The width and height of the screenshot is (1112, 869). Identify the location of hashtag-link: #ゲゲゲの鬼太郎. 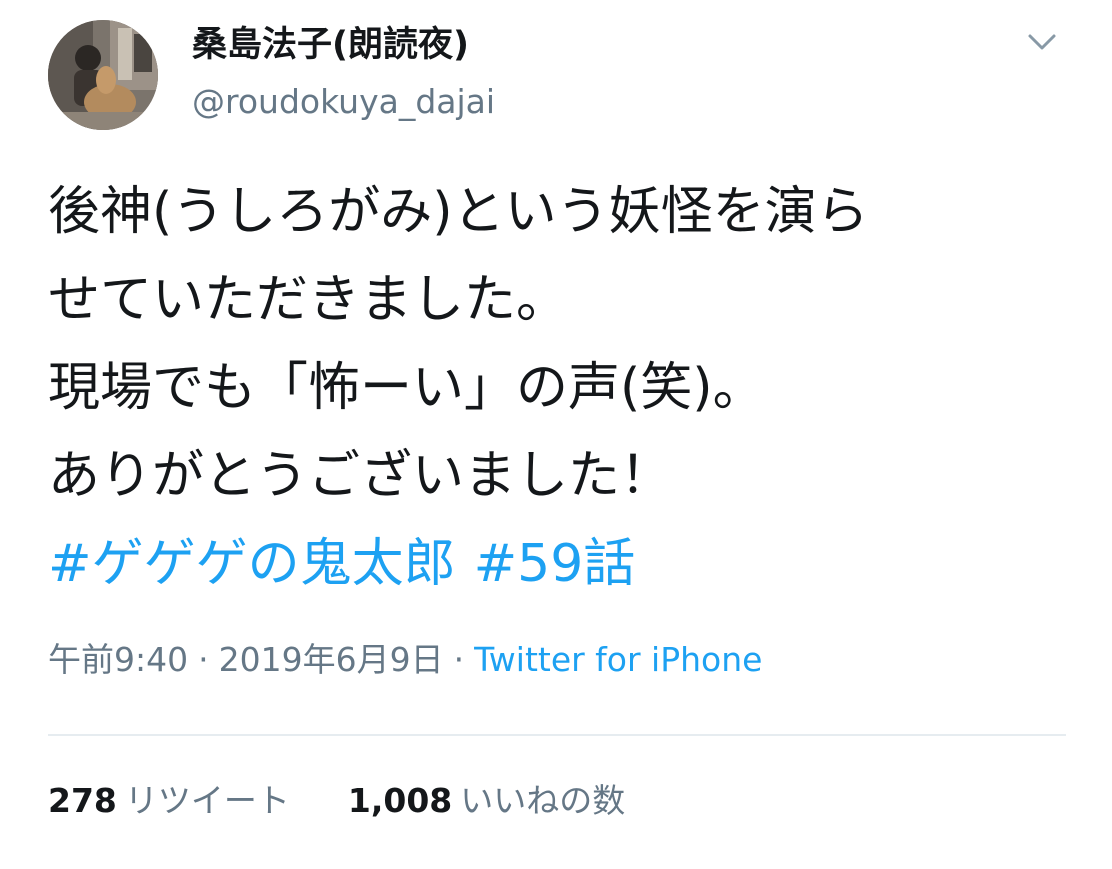
(252, 564).